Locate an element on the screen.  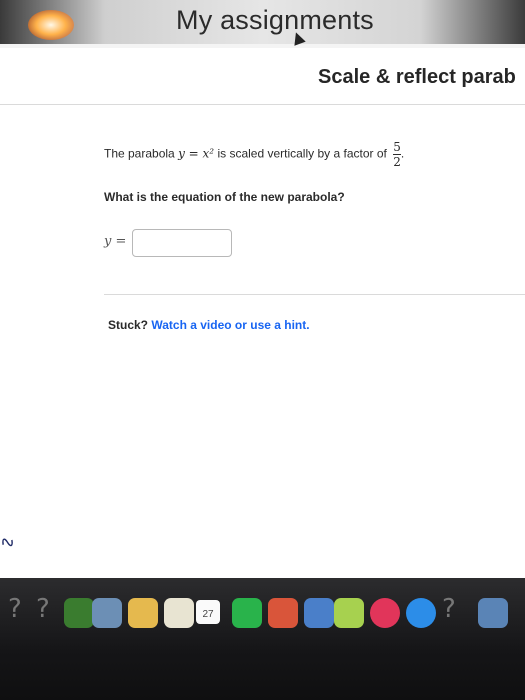
problem-equation: y = x² is located at coordinates (196, 153).